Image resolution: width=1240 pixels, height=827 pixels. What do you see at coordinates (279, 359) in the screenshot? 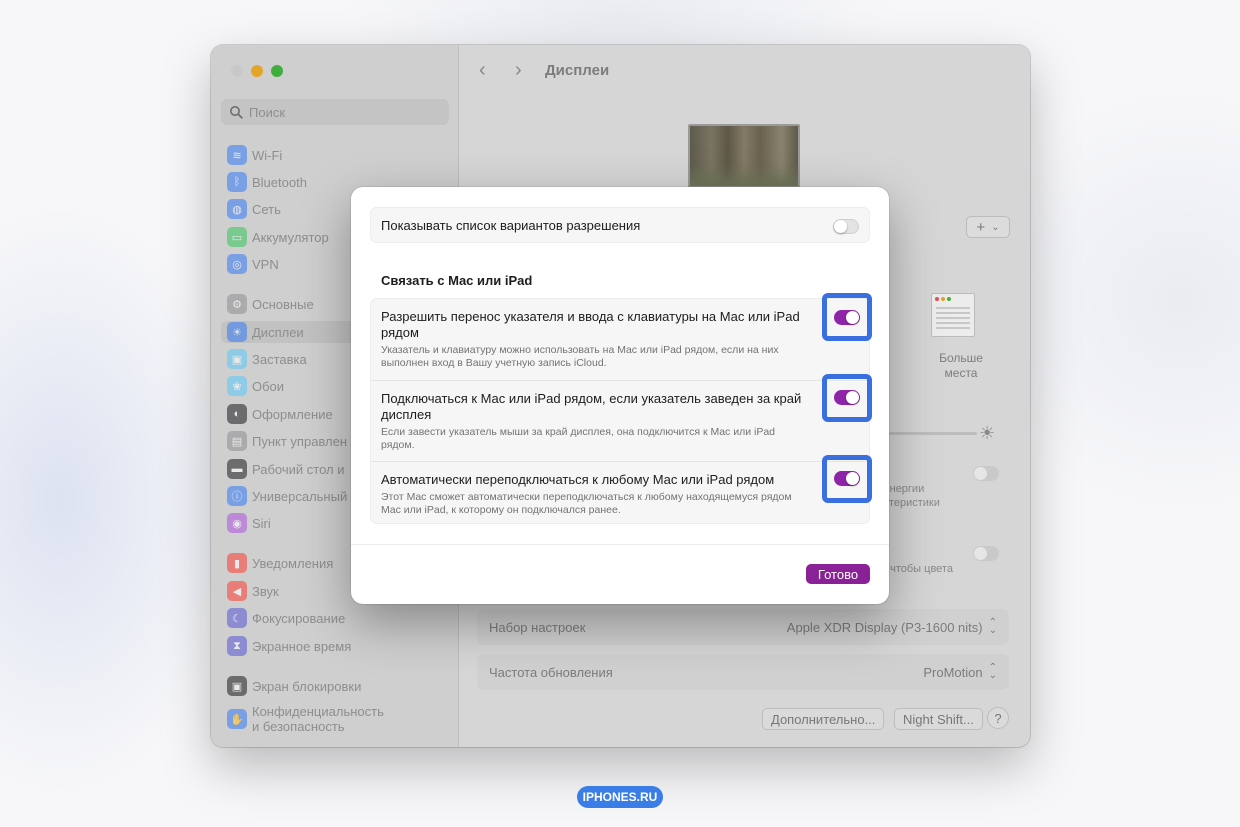
I see `sidebar-item-label: Заставка` at bounding box center [279, 359].